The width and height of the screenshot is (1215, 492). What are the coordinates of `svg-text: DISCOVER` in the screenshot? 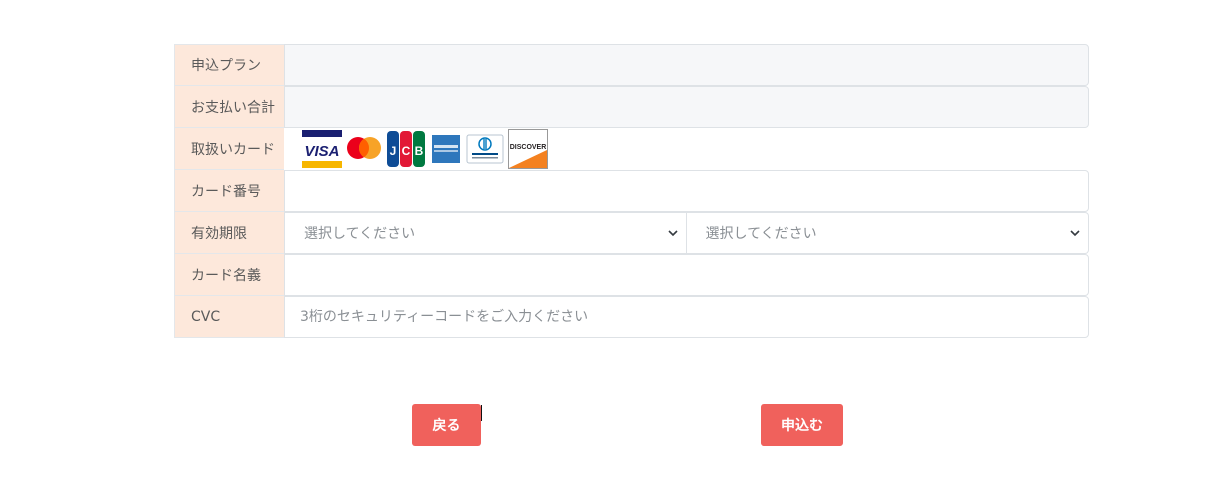 It's located at (528, 147).